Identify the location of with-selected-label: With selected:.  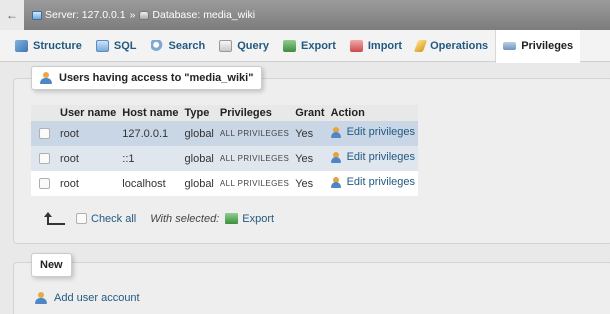
(185, 218).